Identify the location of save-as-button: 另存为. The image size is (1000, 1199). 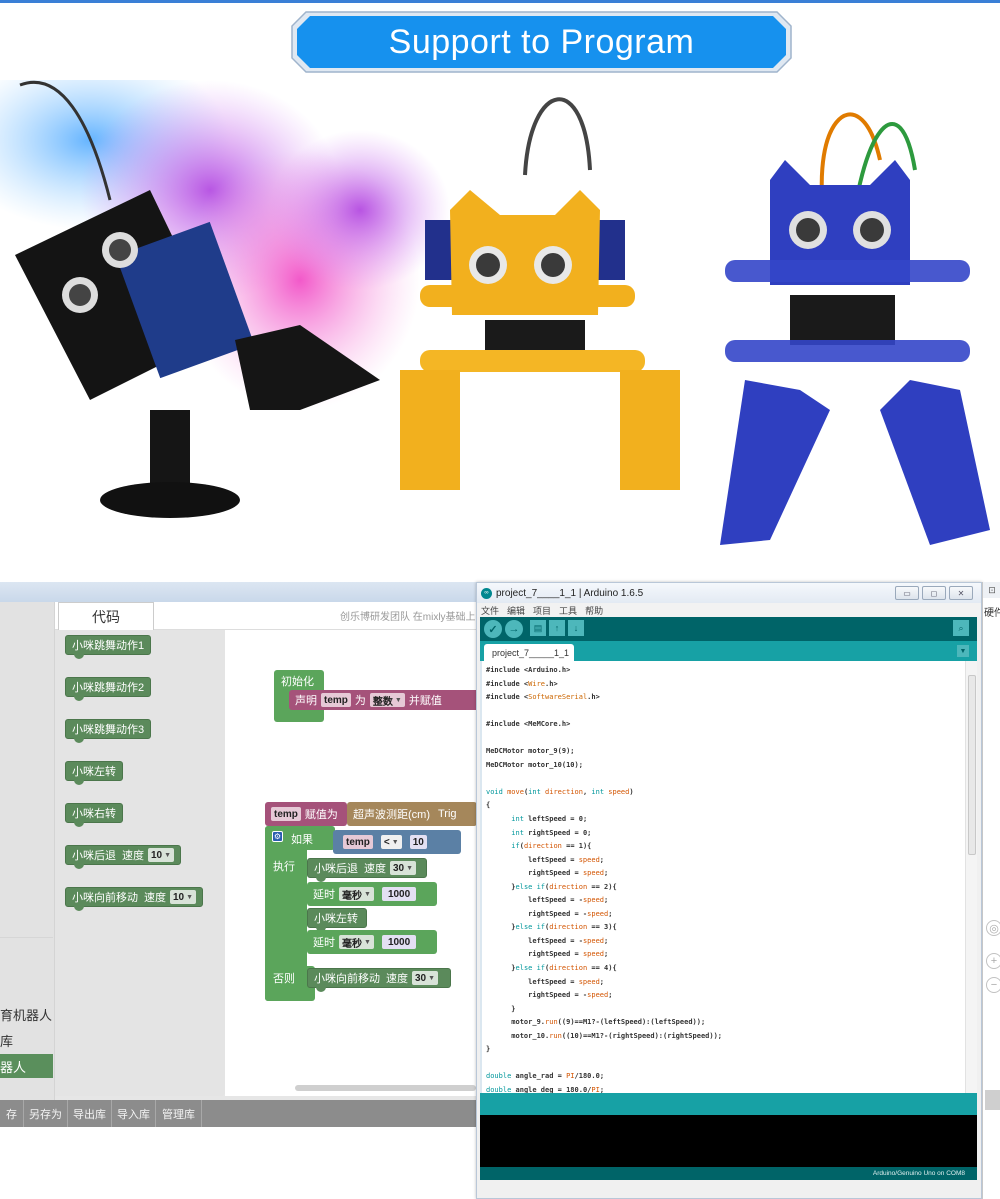
(46, 1113).